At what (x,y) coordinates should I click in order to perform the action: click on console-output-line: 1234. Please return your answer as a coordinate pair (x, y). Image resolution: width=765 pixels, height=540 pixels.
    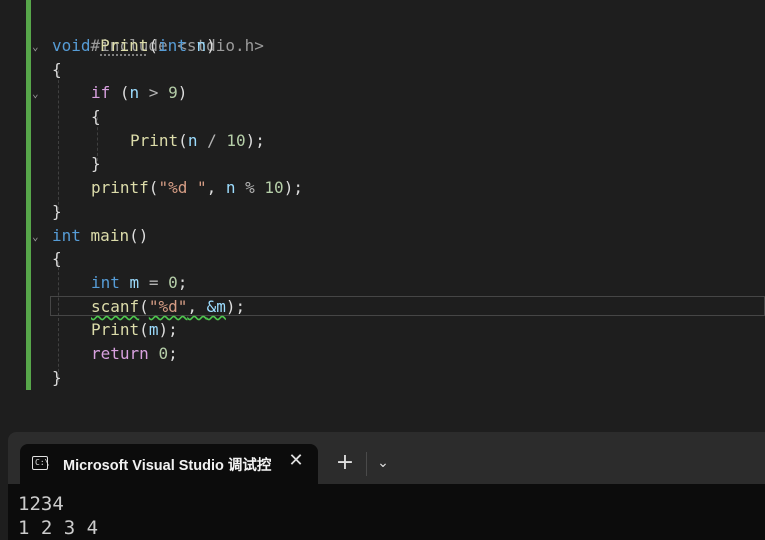
    Looking at the image, I should click on (41, 504).